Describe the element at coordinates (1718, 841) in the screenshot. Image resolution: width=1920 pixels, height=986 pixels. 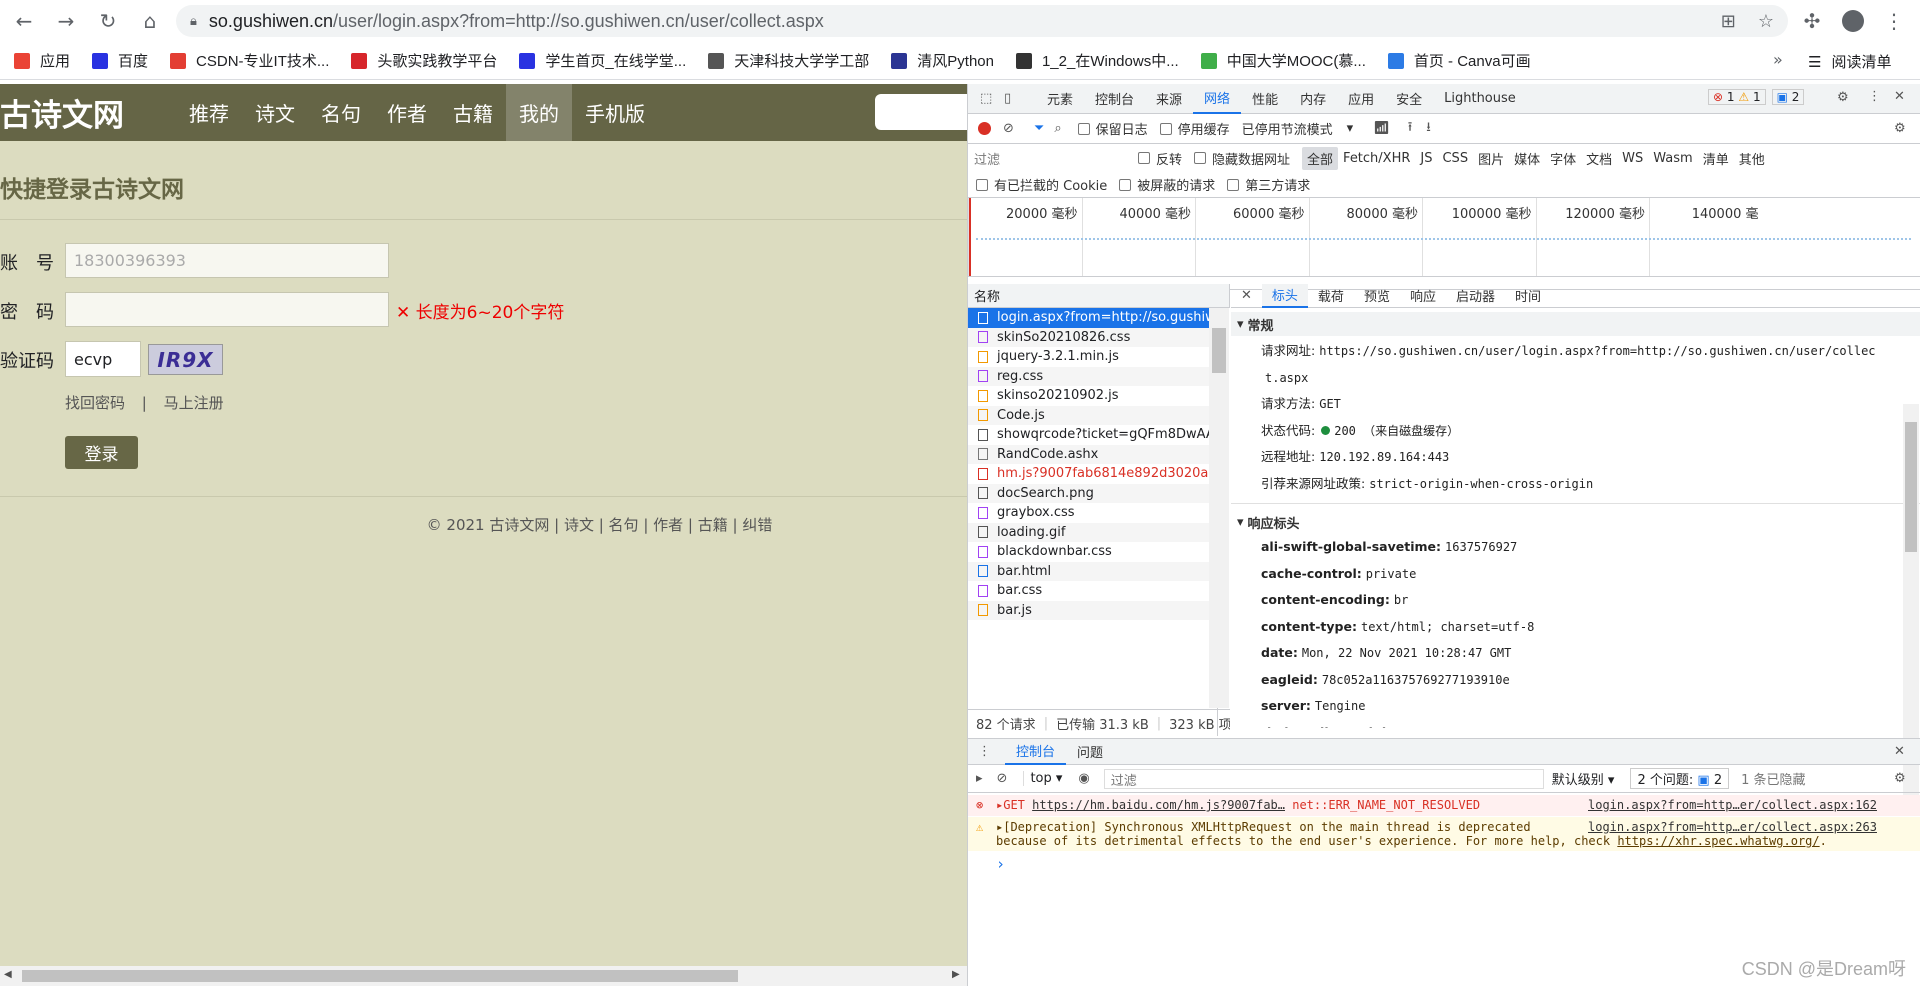
I see `warning-link: https://xhr.spec.whatwg.org/` at that location.